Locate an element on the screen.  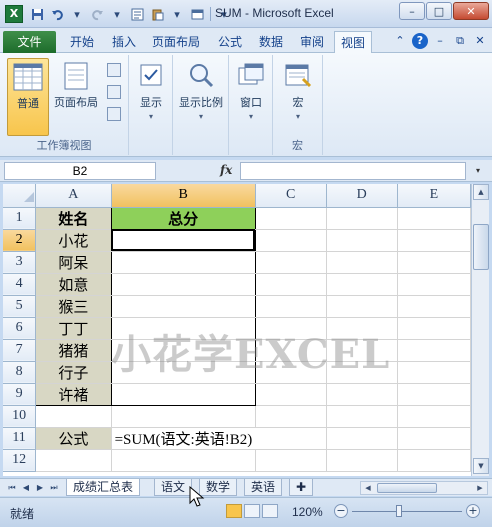
redo-icon is located at coordinates (97, 14).